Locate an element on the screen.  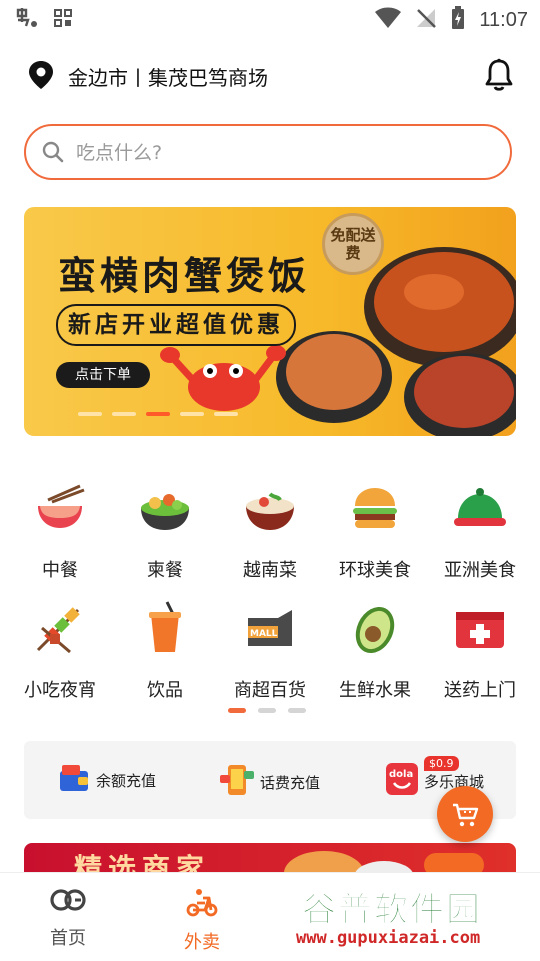
banner-subtitle: 新店开业超值优惠 is located at coordinates (176, 325).